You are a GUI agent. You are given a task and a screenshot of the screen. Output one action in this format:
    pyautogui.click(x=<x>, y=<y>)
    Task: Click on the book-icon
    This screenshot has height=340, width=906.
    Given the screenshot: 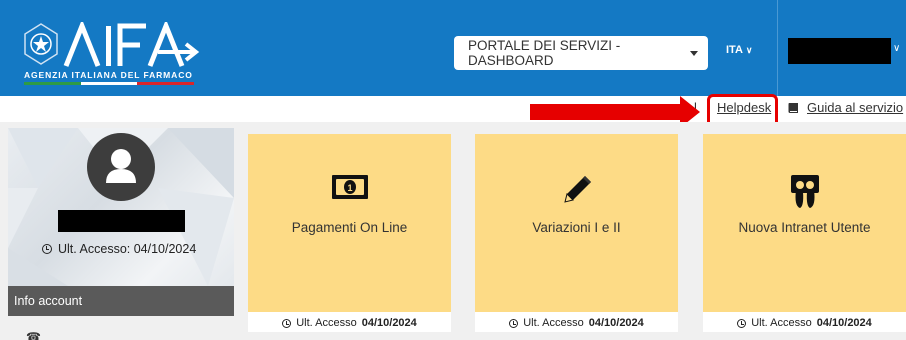 What is the action you would take?
    pyautogui.click(x=793, y=108)
    